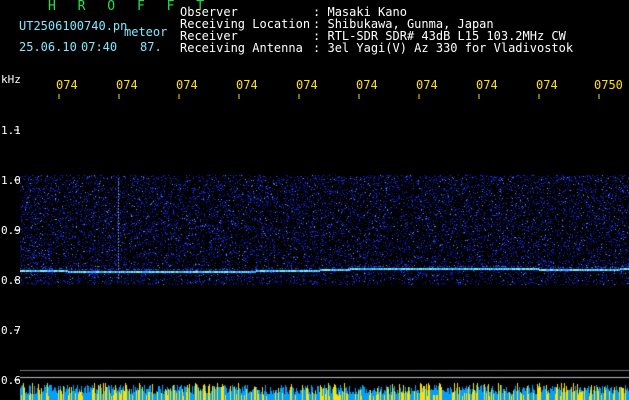 This screenshot has width=629, height=400. Describe the element at coordinates (11, 330) in the screenshot. I see `freq-tick-label: 0.7` at that location.